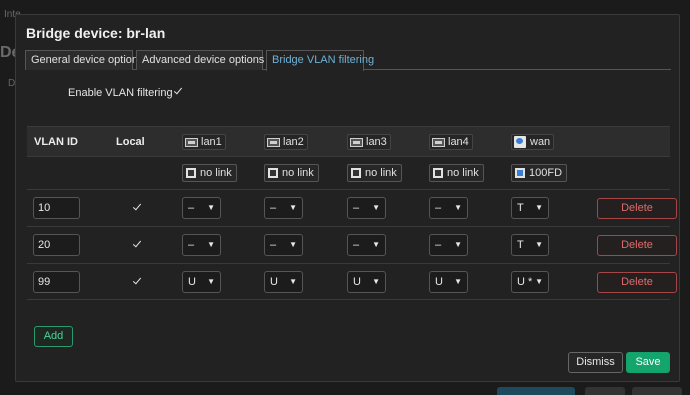 This screenshot has height=395, width=690. What do you see at coordinates (320, 60) in the screenshot?
I see `tab-bridge-vlan-filtering: Bridge VLAN filtering` at bounding box center [320, 60].